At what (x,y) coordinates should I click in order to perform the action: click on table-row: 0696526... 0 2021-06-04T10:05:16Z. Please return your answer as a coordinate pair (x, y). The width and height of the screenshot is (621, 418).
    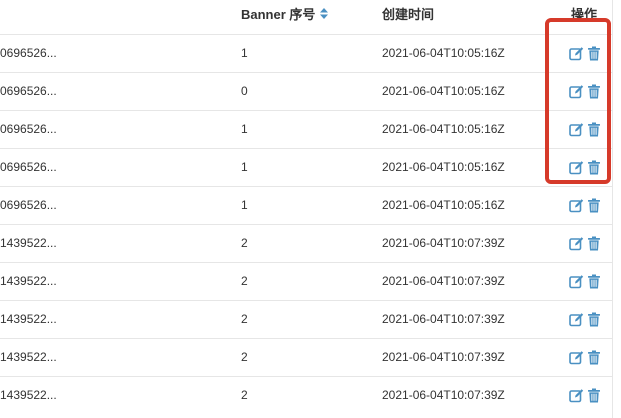
    Looking at the image, I should click on (306, 91).